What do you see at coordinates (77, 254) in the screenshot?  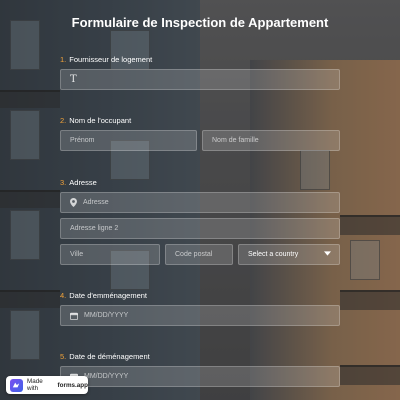 I see `placeholder: Ville` at bounding box center [77, 254].